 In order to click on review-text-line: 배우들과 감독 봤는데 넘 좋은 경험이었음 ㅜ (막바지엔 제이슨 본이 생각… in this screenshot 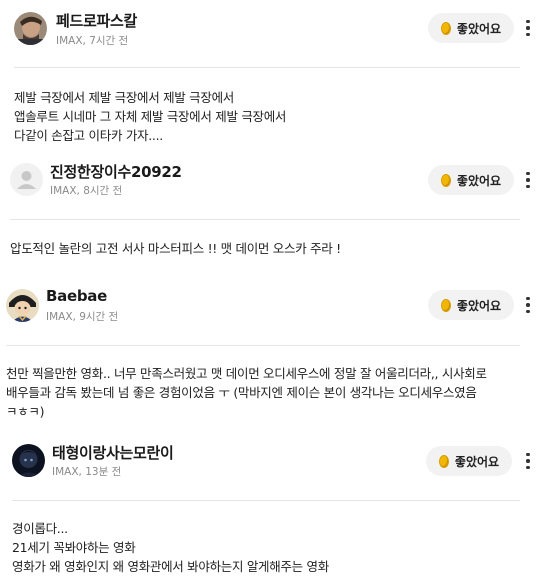, I will do `click(241, 392)`.